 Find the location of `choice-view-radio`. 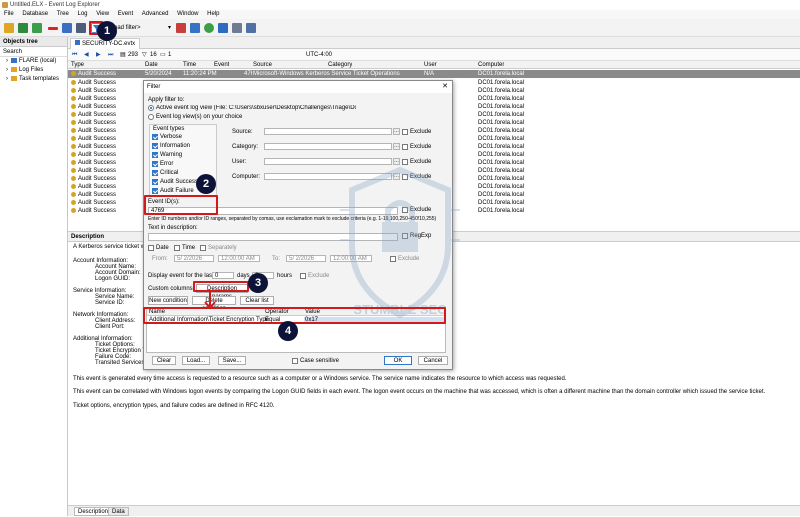

choice-view-radio is located at coordinates (151, 117).